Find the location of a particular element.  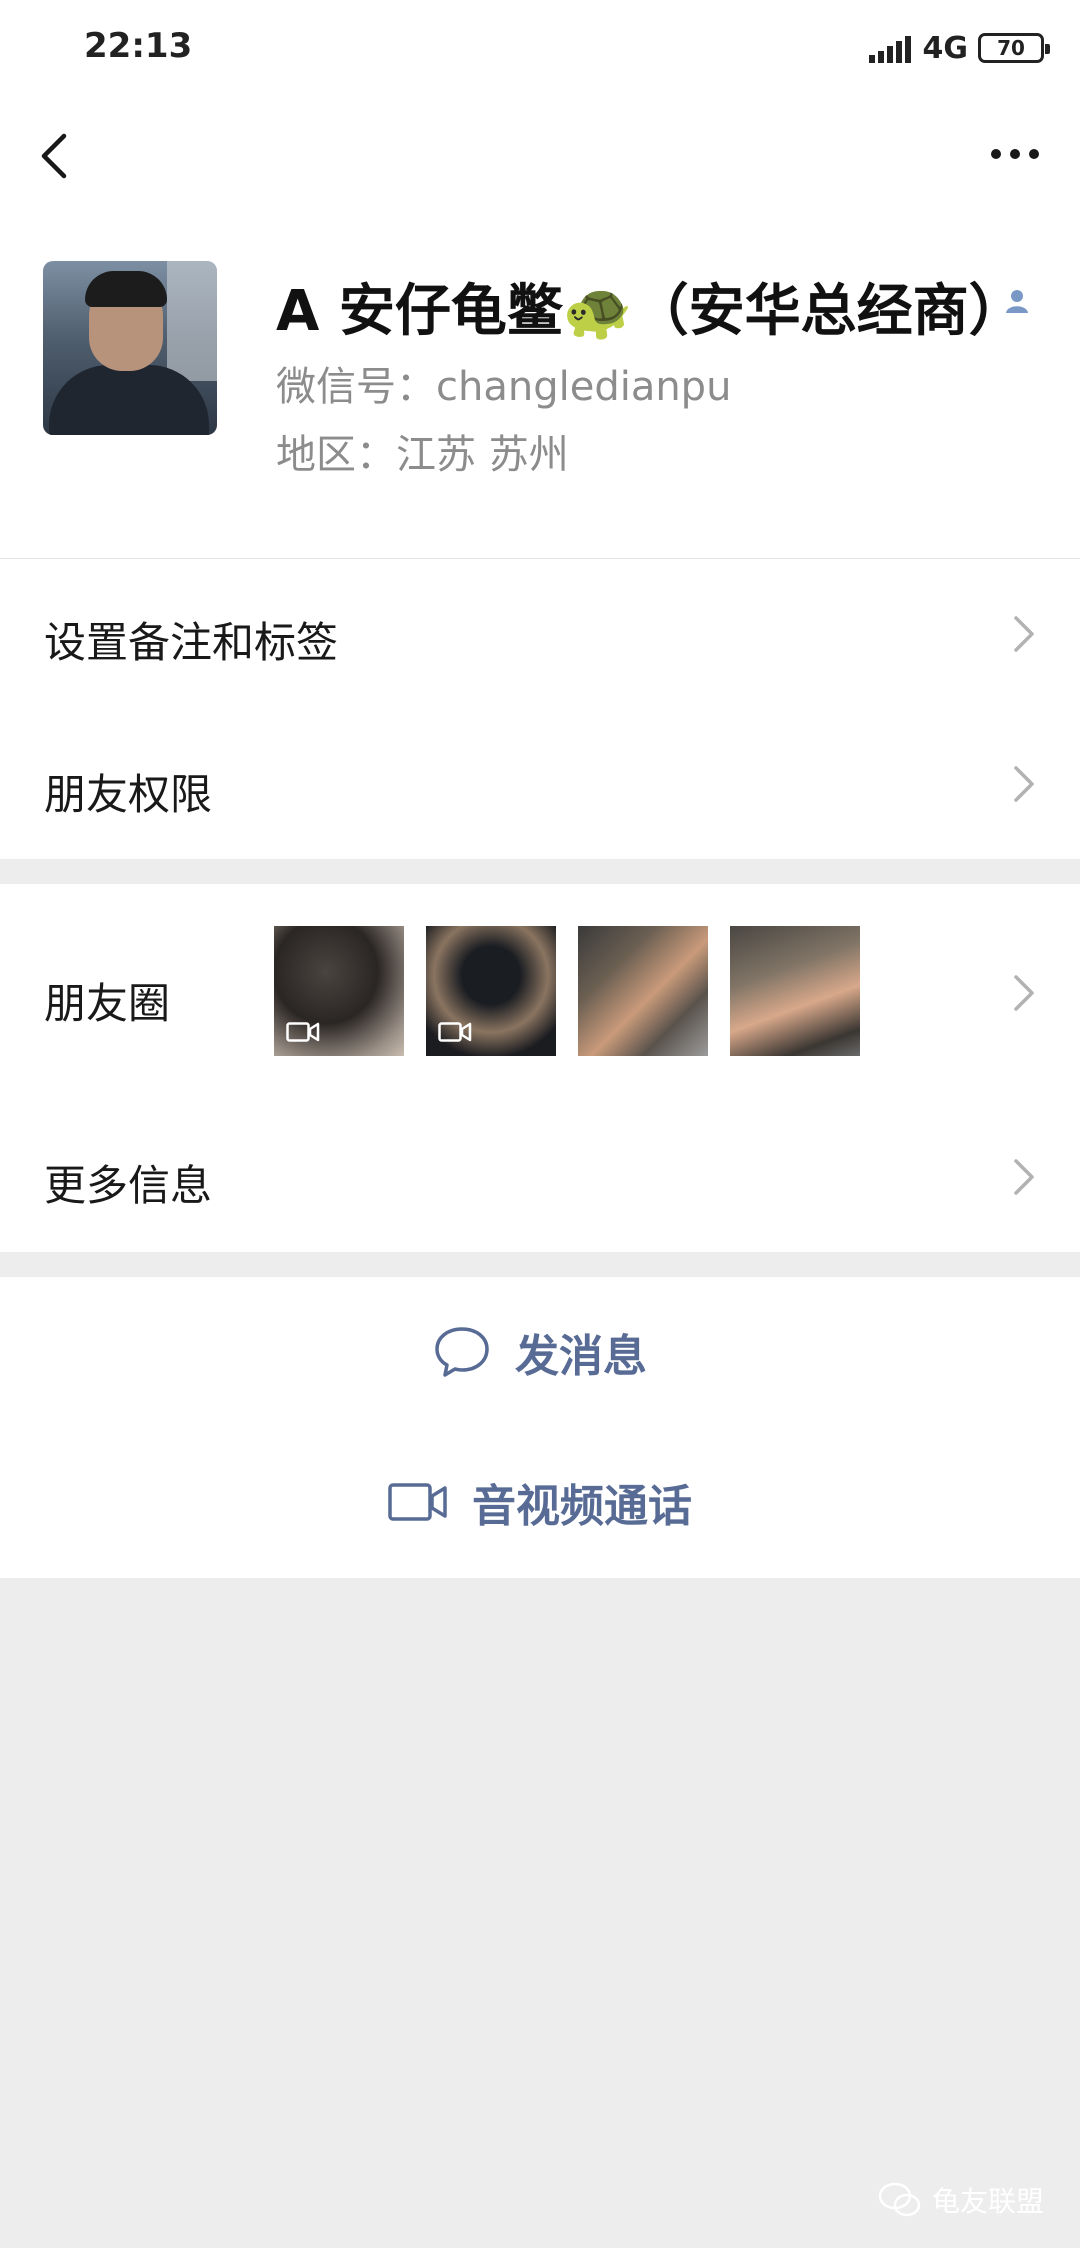

nav-bar is located at coordinates (540, 156).